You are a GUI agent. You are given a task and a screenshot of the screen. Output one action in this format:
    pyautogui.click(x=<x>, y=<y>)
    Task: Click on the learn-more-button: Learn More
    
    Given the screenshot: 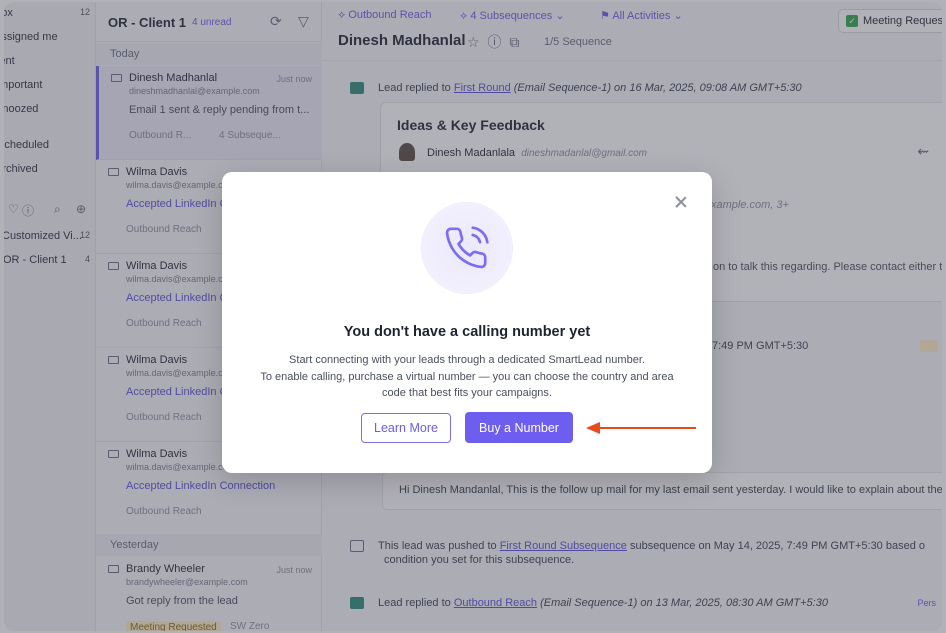 What is the action you would take?
    pyautogui.click(x=406, y=428)
    